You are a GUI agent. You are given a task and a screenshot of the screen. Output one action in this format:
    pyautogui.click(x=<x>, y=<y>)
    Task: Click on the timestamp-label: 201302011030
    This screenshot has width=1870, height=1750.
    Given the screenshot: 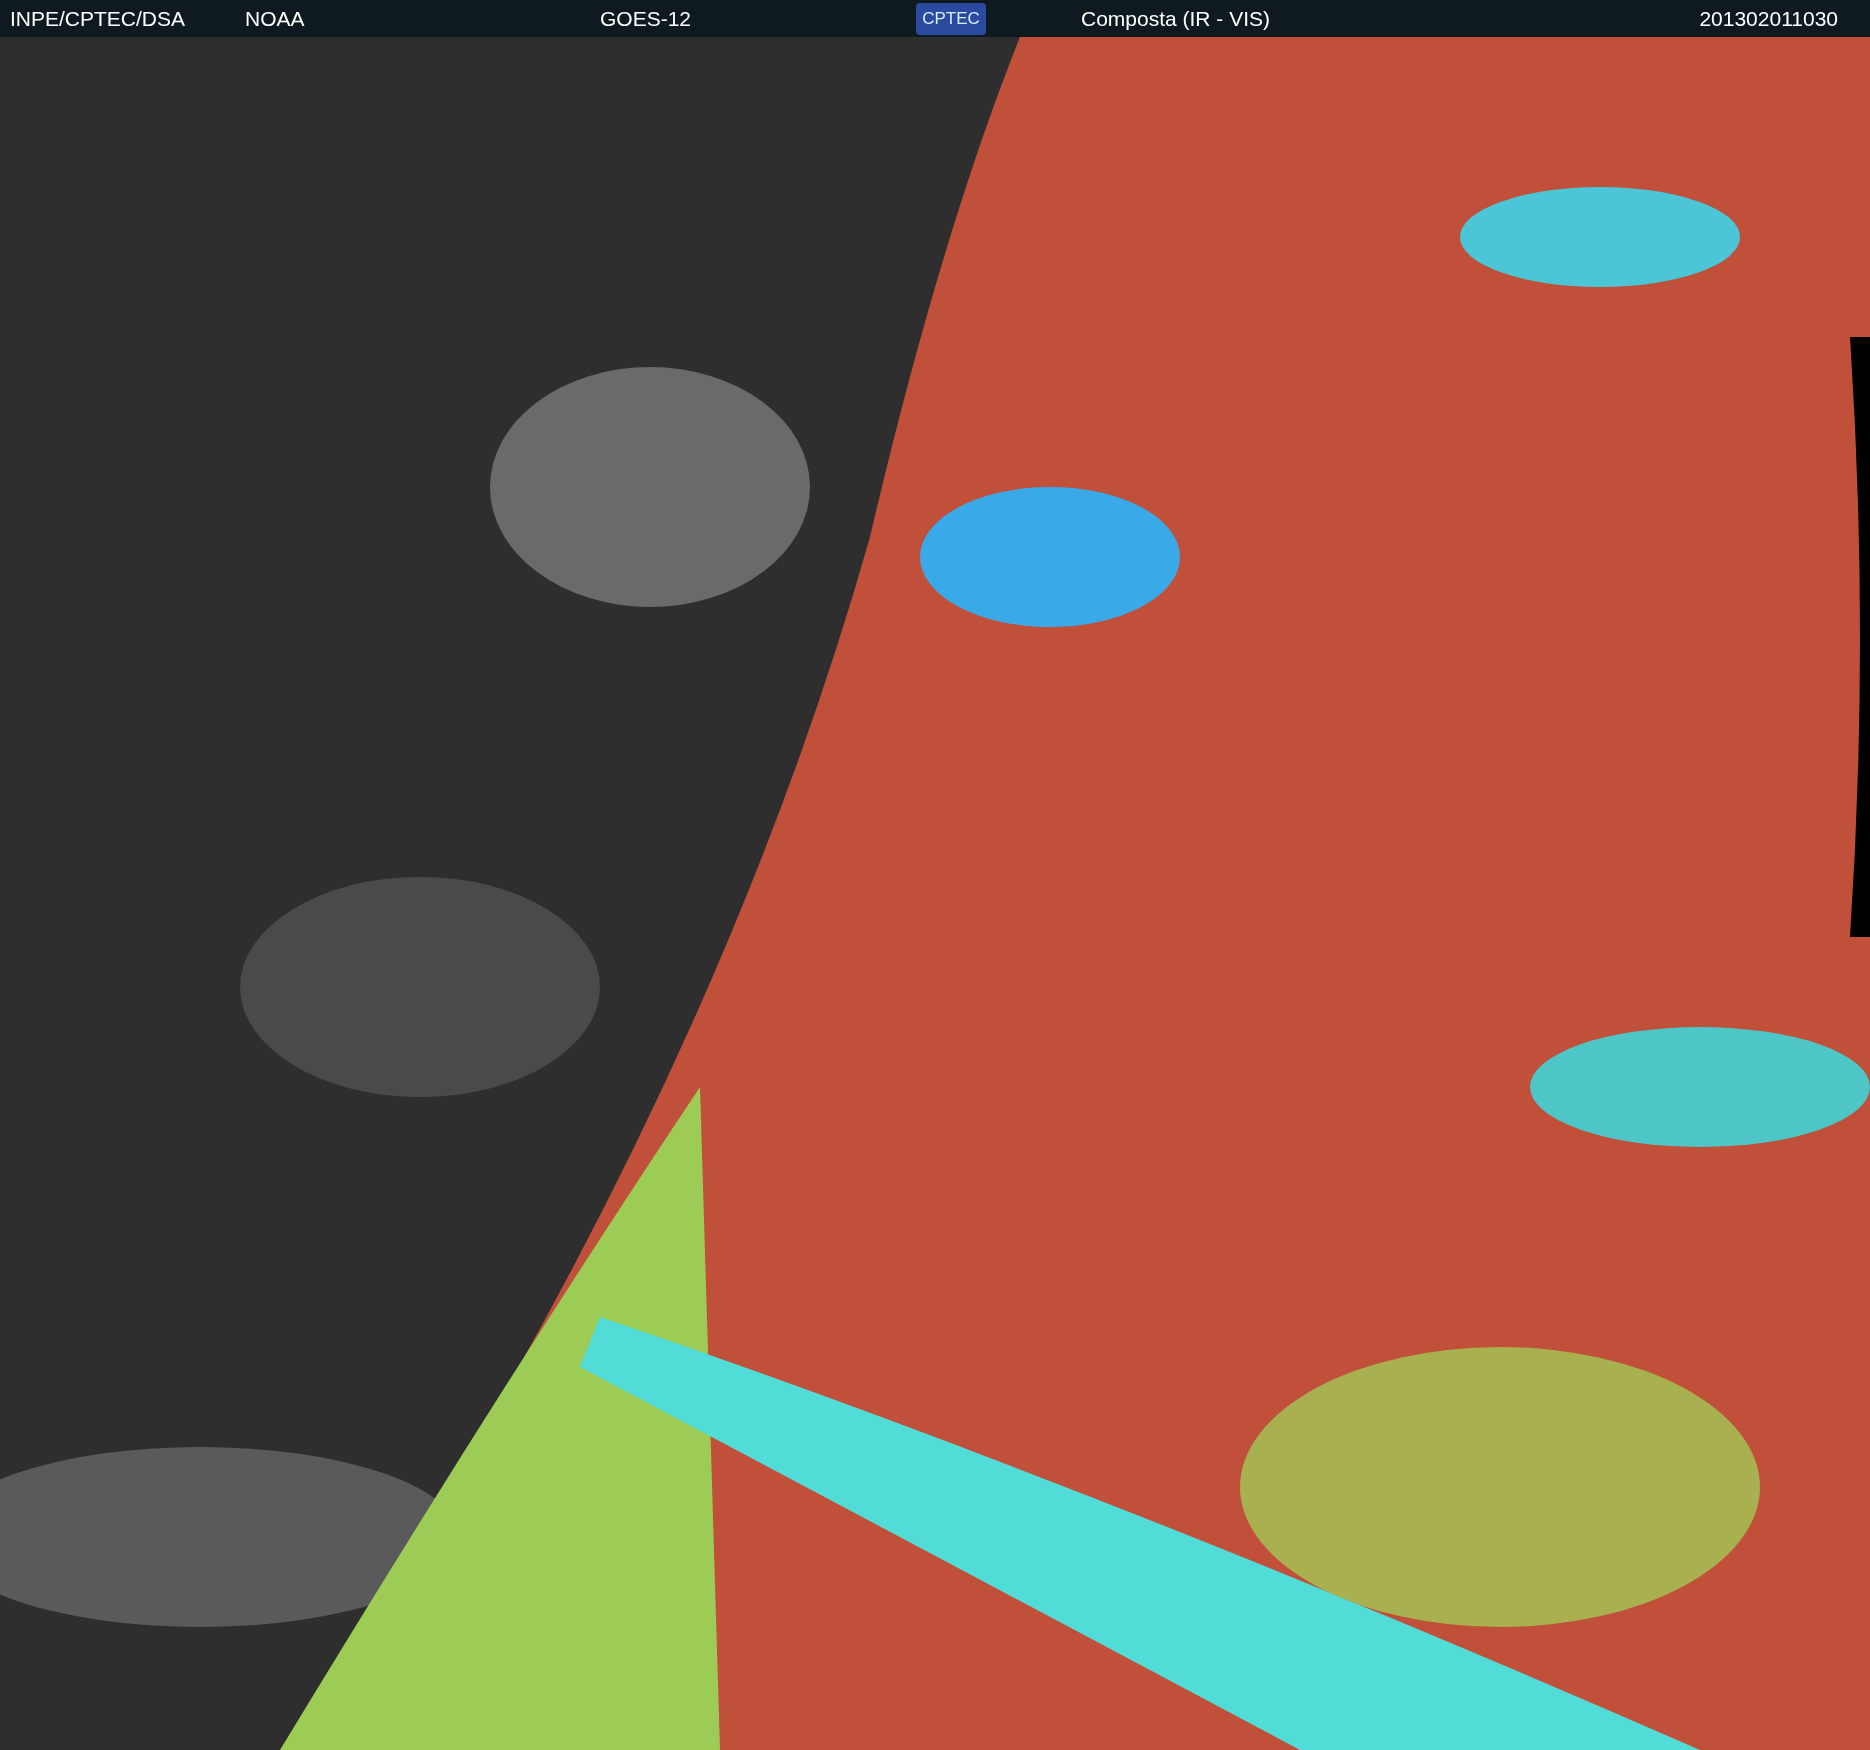 What is the action you would take?
    pyautogui.click(x=1768, y=18)
    